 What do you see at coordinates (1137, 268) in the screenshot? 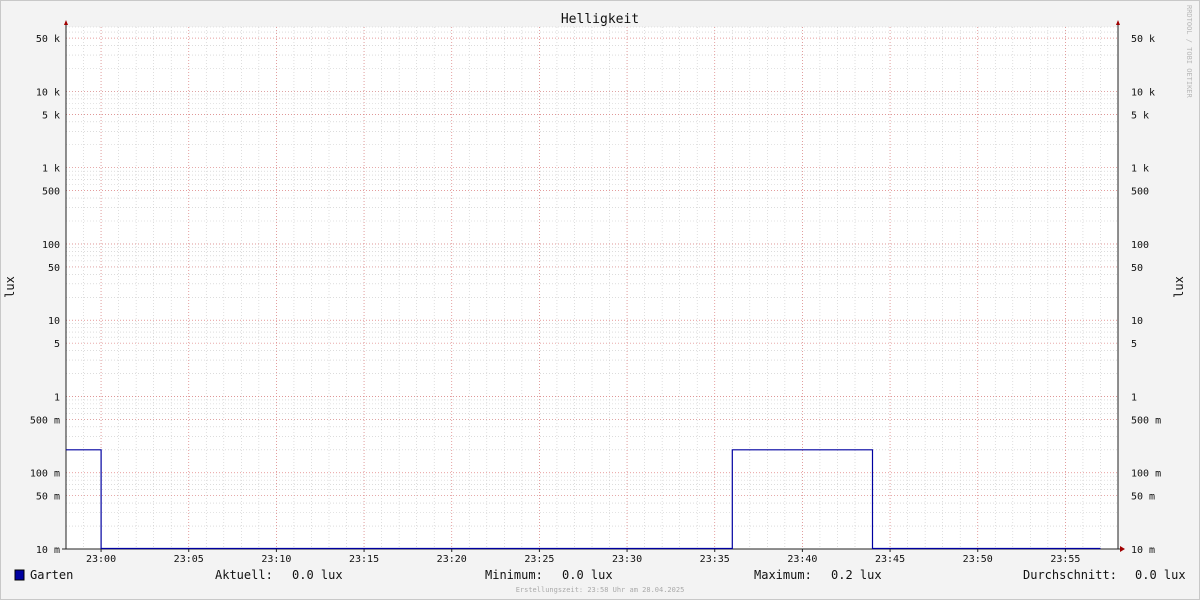
I see `y-tick-label-right: 50` at bounding box center [1137, 268].